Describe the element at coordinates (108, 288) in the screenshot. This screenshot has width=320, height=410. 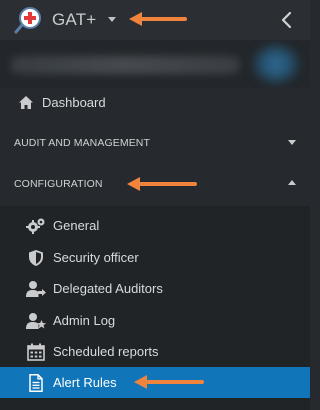
I see `sidebar-item-label: Delegated Auditors` at that location.